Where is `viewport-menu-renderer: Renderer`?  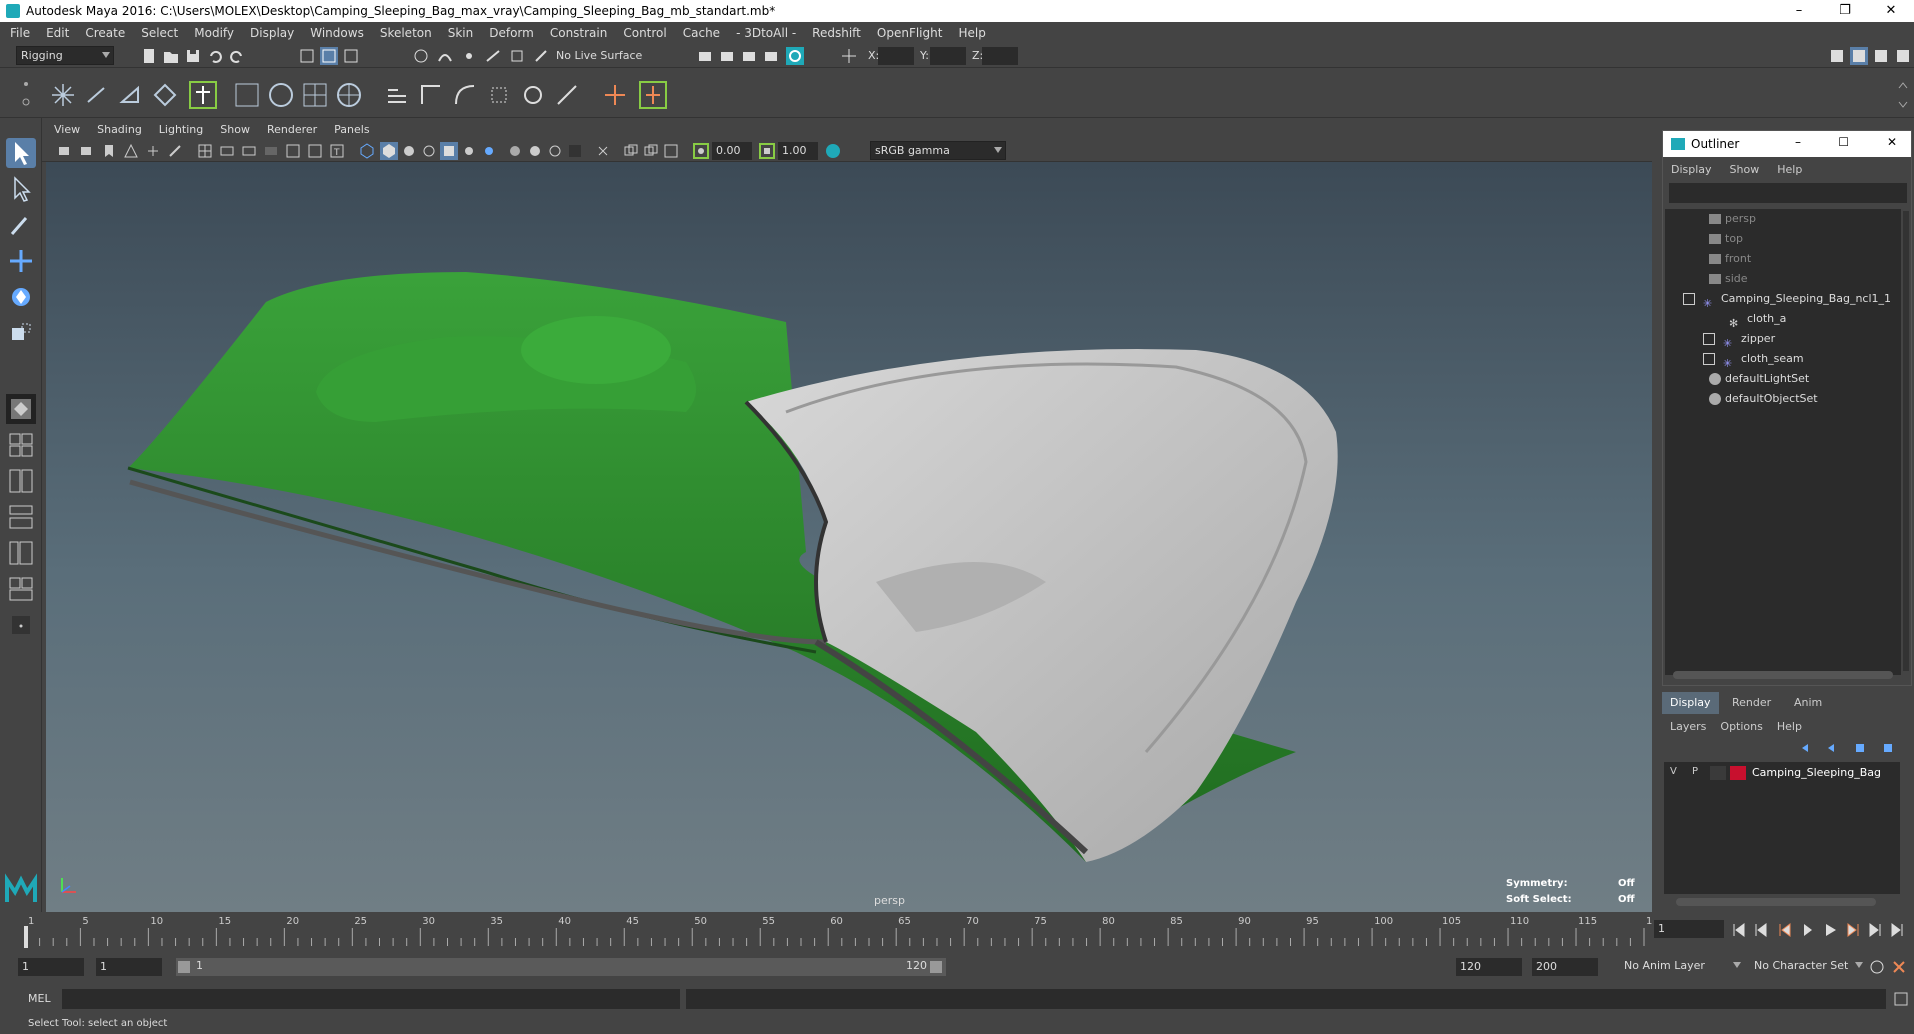 viewport-menu-renderer: Renderer is located at coordinates (292, 129).